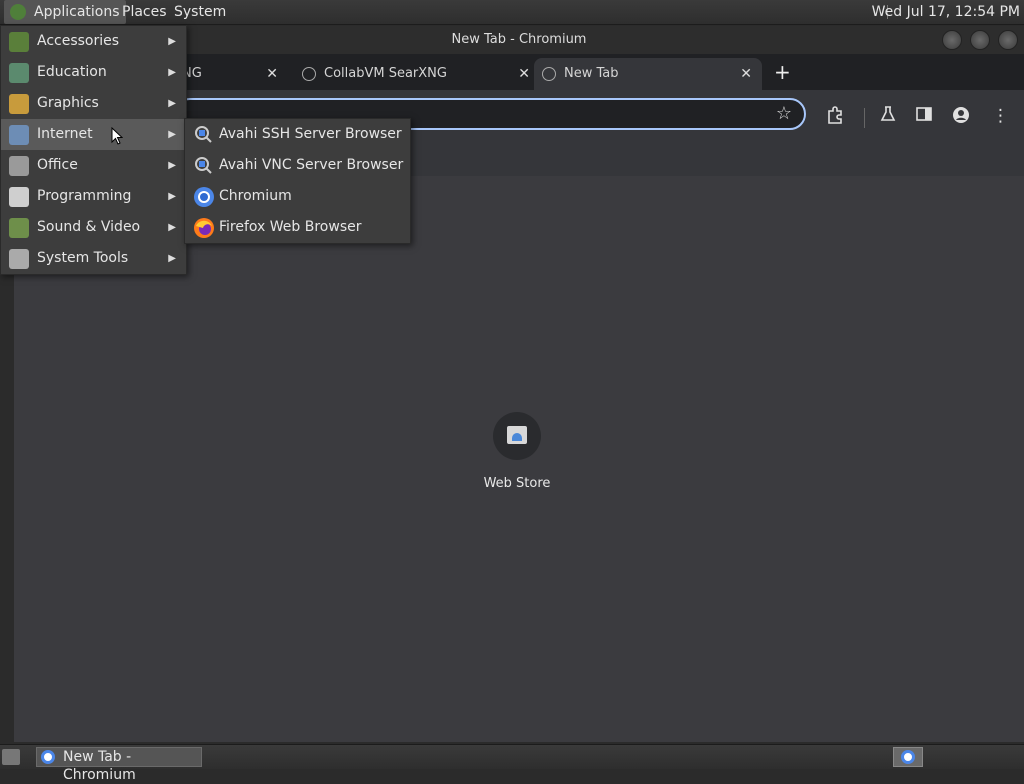 Image resolution: width=1024 pixels, height=784 pixels. Describe the element at coordinates (11, 757) in the screenshot. I see `show-desktop-icon` at that location.